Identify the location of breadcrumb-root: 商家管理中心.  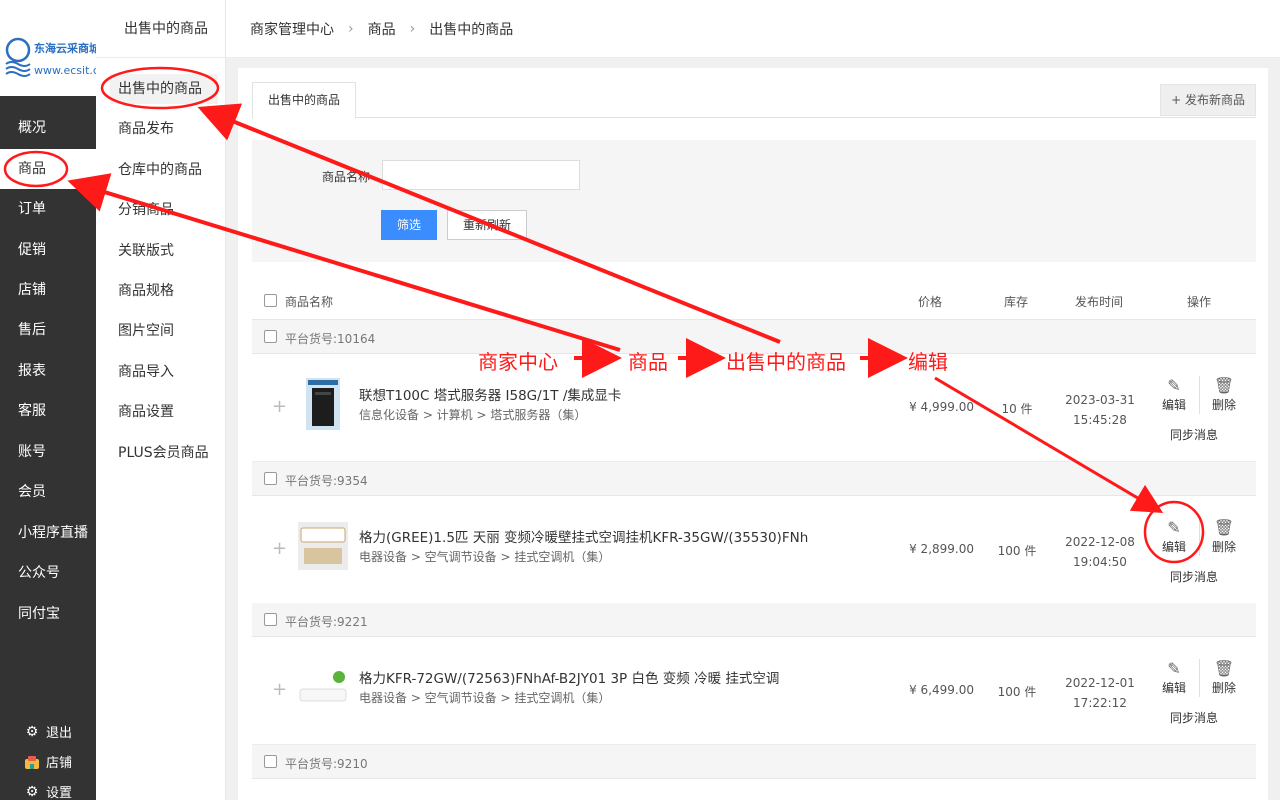
(292, 29).